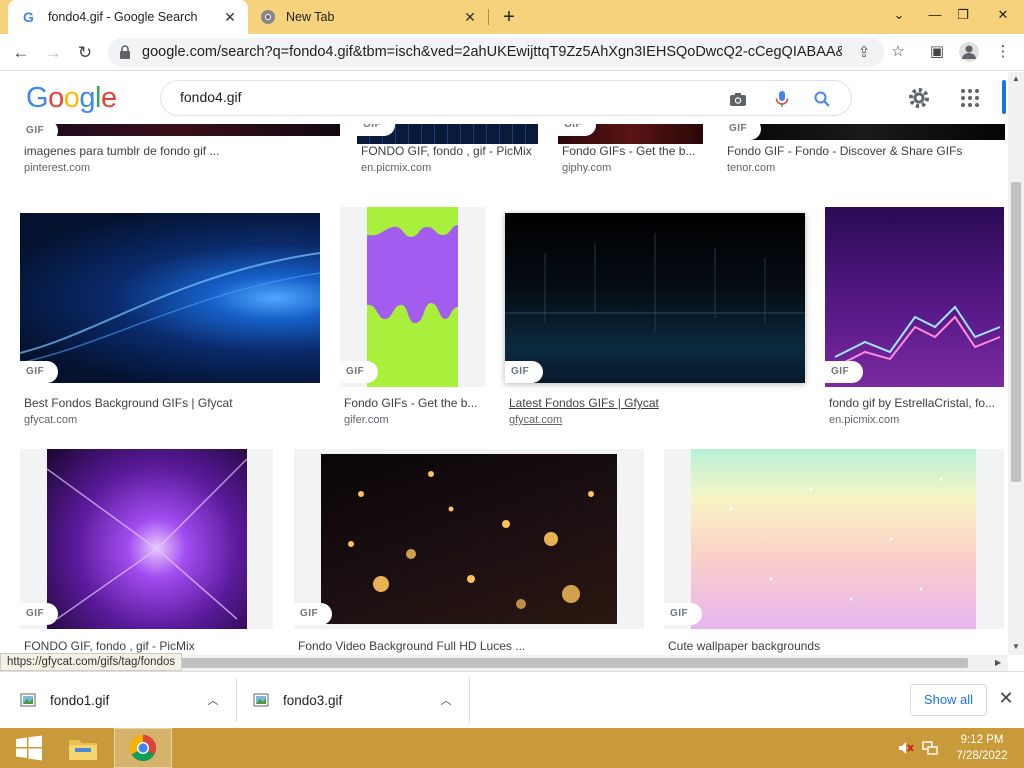  What do you see at coordinates (982, 748) in the screenshot?
I see `system-clock: 9:12 PM 7/28/2022` at bounding box center [982, 748].